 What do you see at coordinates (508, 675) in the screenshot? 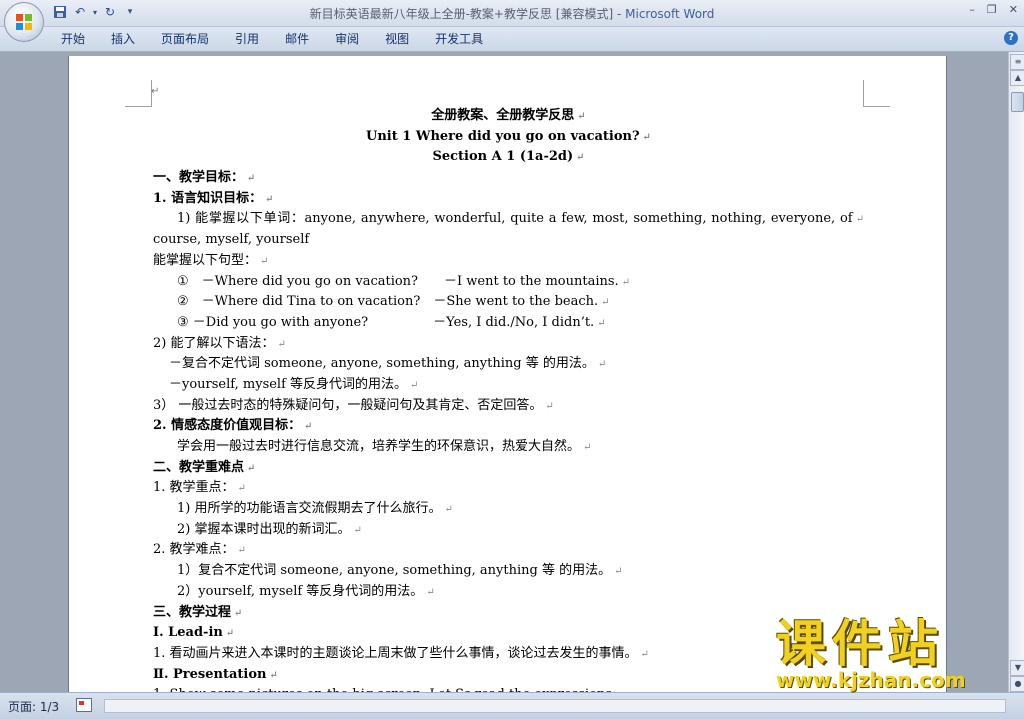
I see `document-line: Ⅱ. Presentation ↵` at bounding box center [508, 675].